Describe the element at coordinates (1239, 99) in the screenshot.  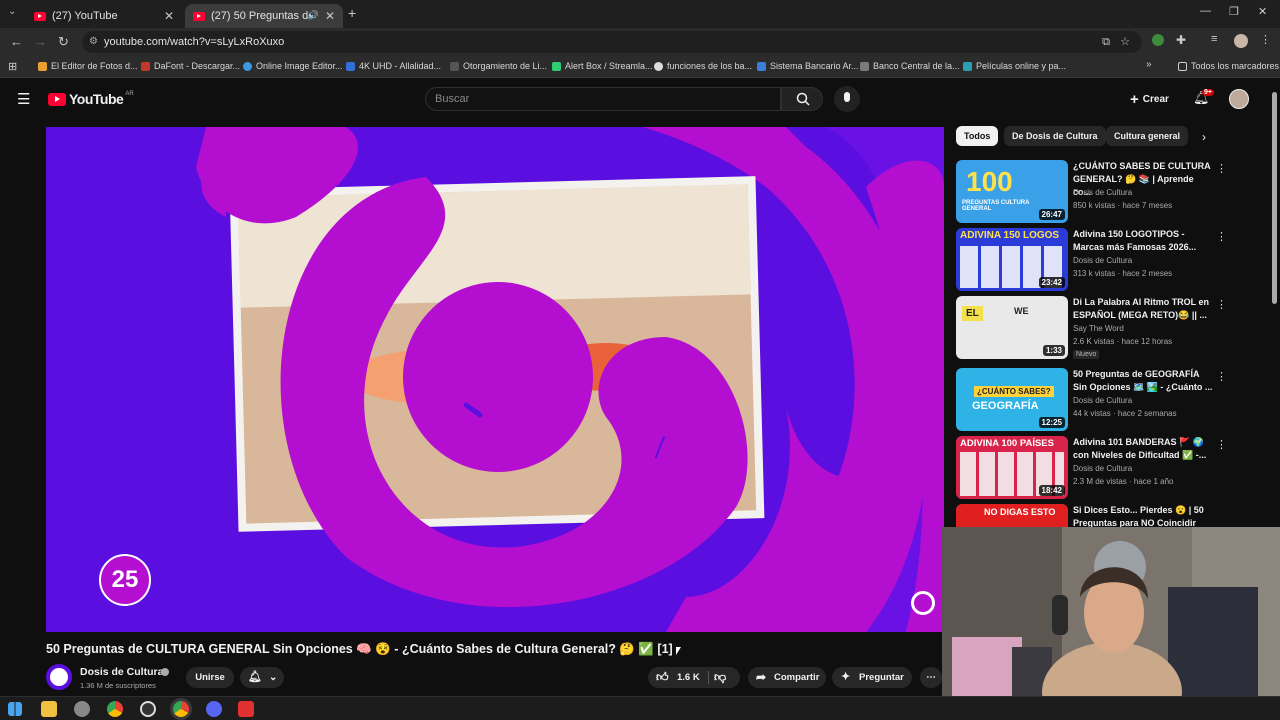
I see `account-avatar` at that location.